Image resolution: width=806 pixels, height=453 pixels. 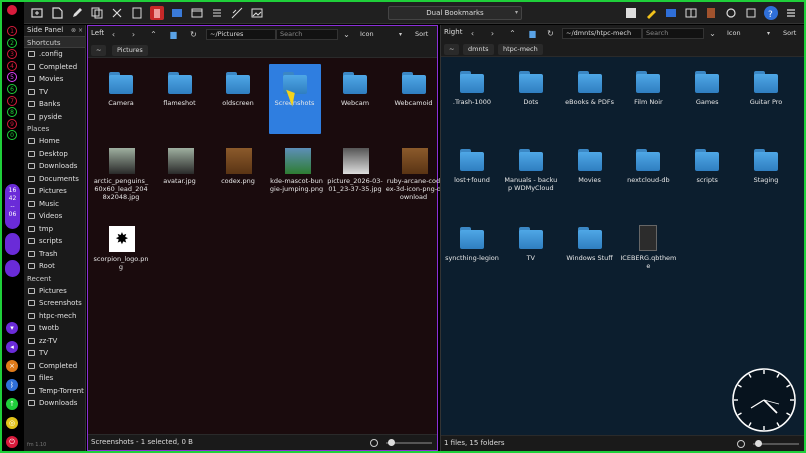 I want to click on volume-pill, so click(x=12, y=244).